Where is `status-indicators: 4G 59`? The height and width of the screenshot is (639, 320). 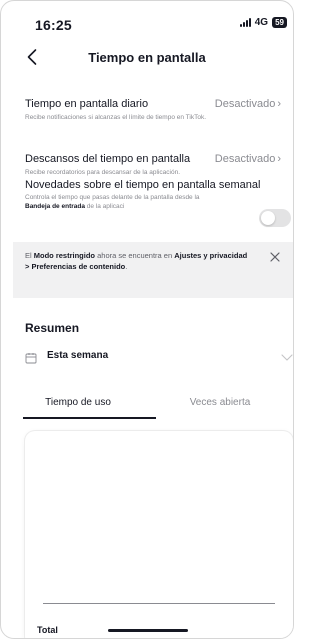
status-indicators: 4G 59 is located at coordinates (263, 22).